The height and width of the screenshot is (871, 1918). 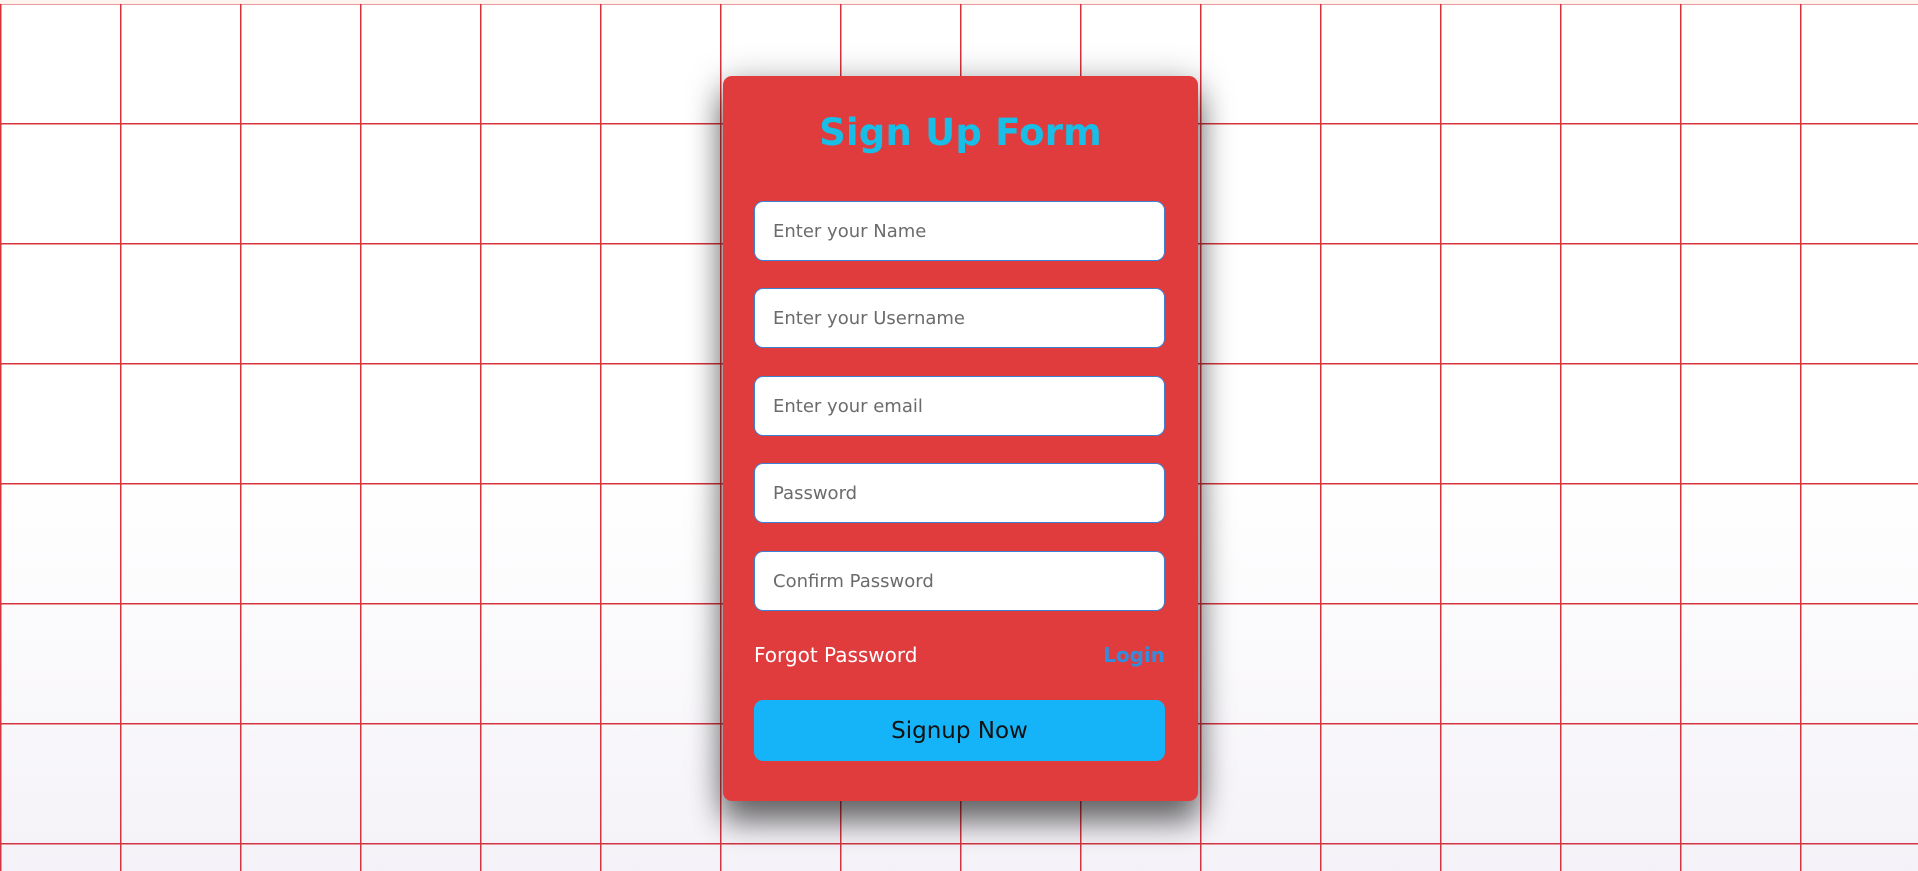 I want to click on name-input, so click(x=959, y=231).